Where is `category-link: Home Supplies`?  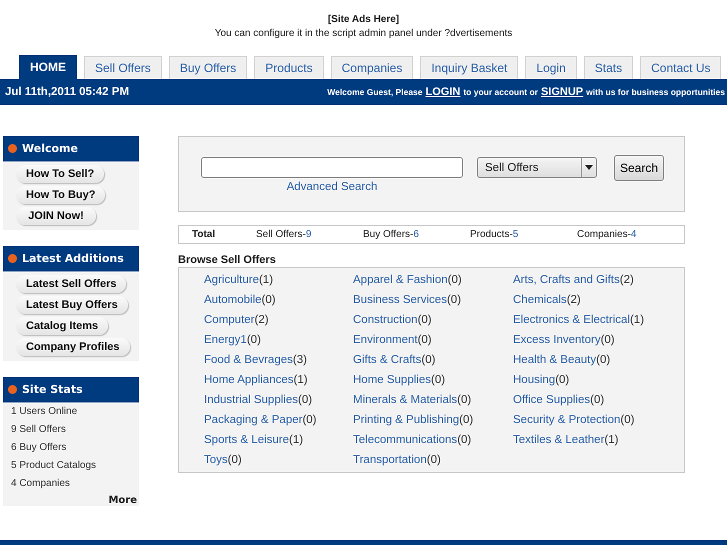 category-link: Home Supplies is located at coordinates (392, 380).